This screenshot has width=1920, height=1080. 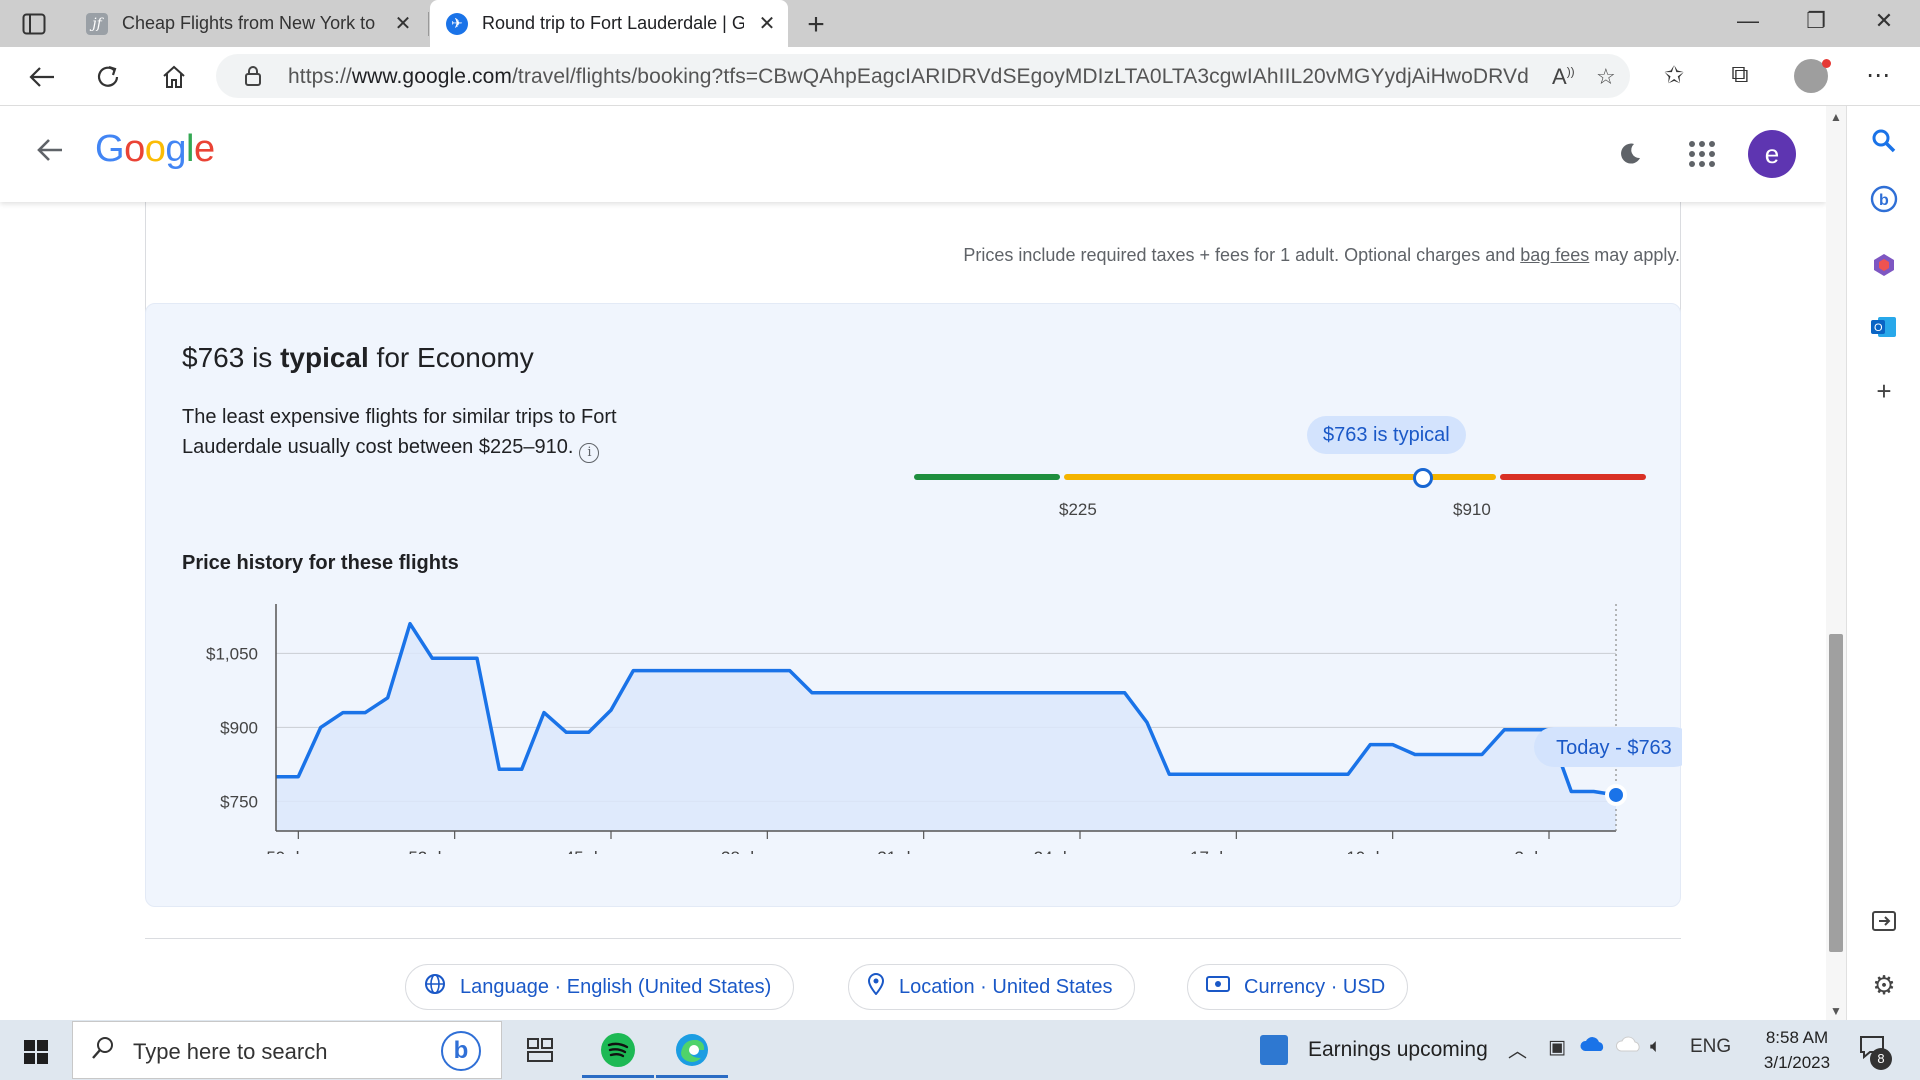 I want to click on settings-icon: ⚙, so click(x=1884, y=985).